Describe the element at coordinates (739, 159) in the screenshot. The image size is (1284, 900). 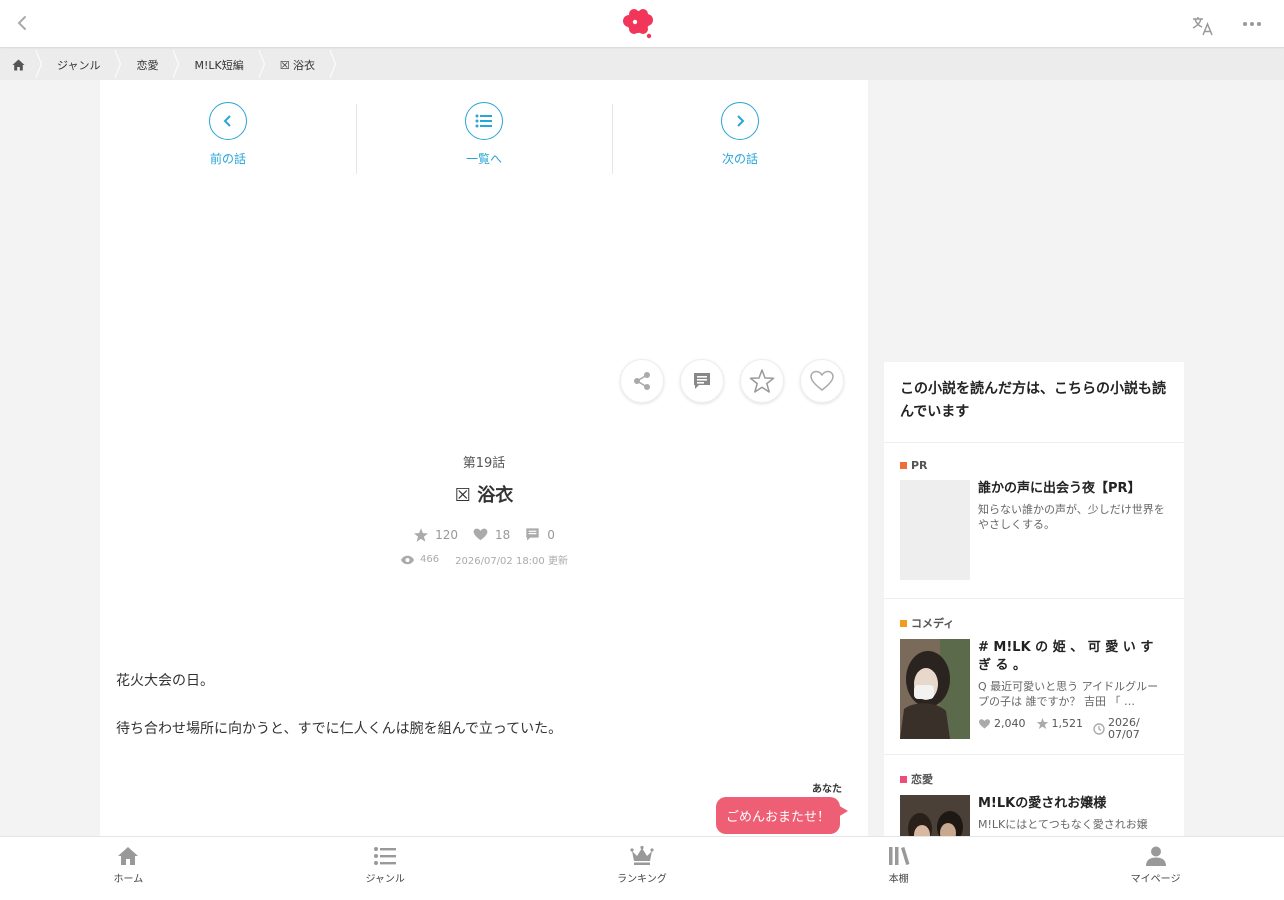
I see `next-chapter-label: 次の話` at that location.